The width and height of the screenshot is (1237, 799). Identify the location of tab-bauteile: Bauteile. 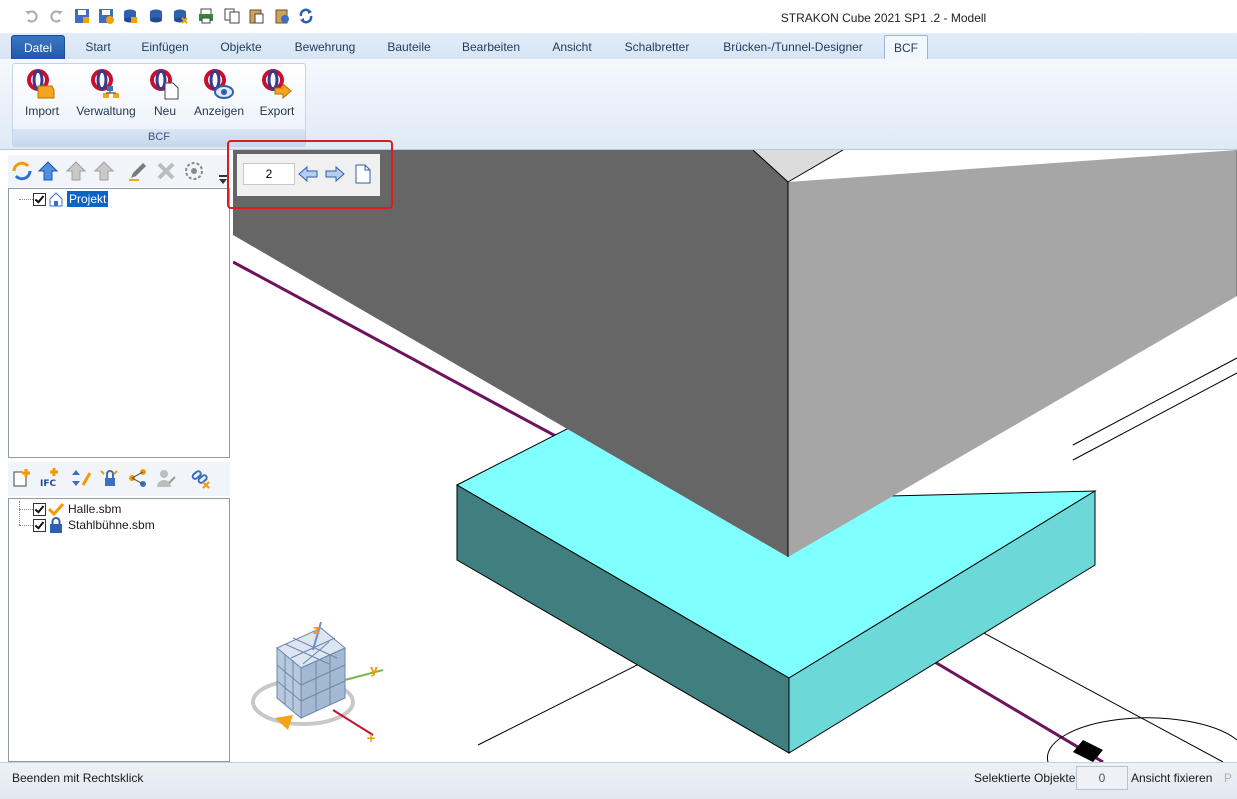
(409, 47).